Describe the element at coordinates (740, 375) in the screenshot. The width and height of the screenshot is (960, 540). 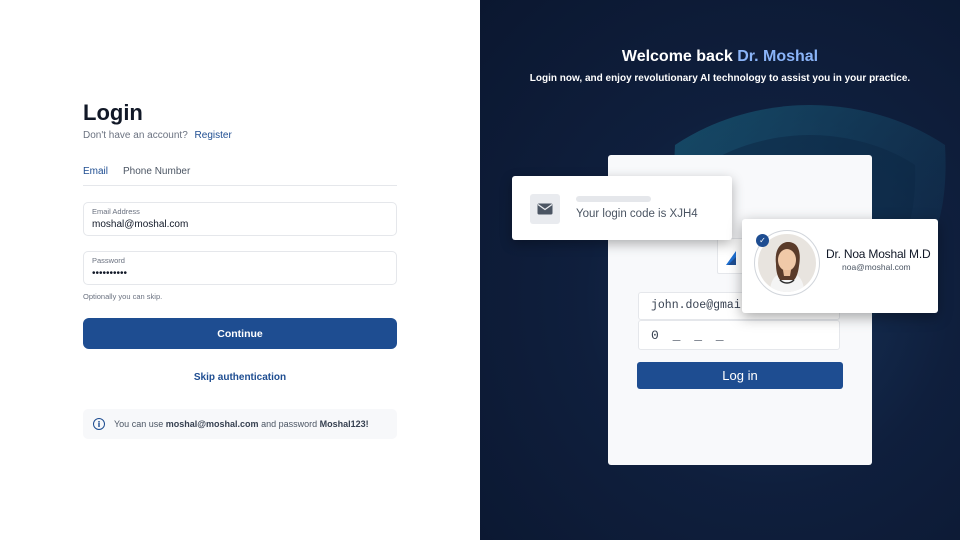
I see `mock-login-button: Log in` at that location.